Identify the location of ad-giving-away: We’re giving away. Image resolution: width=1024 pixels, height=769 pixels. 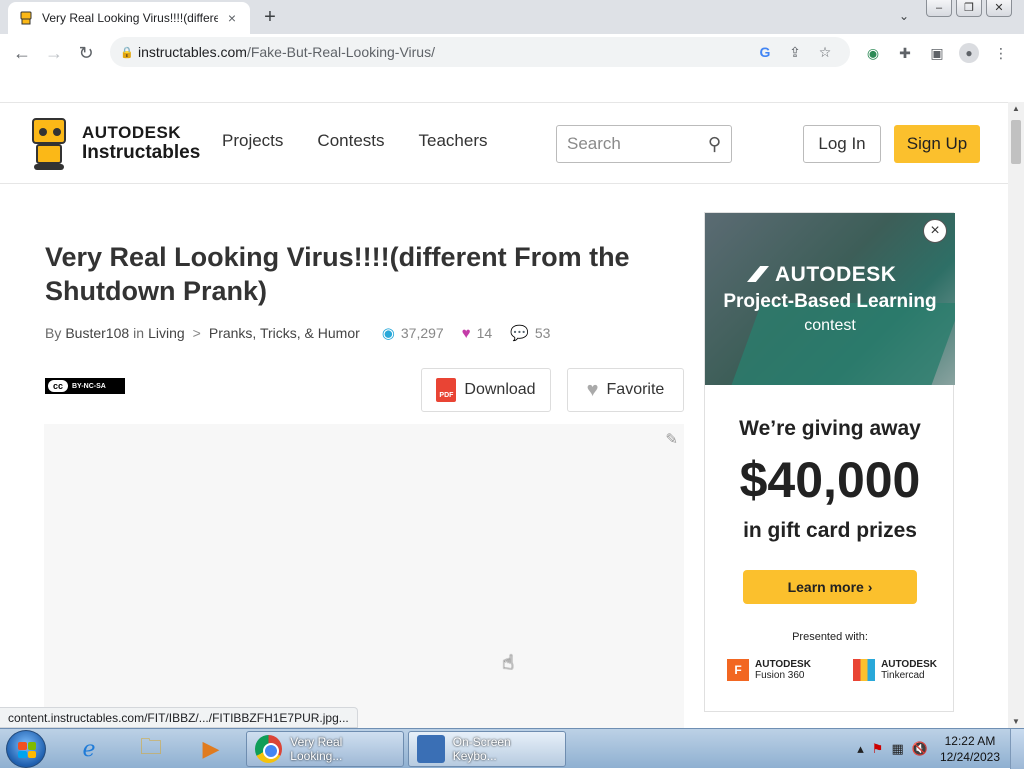
(830, 428).